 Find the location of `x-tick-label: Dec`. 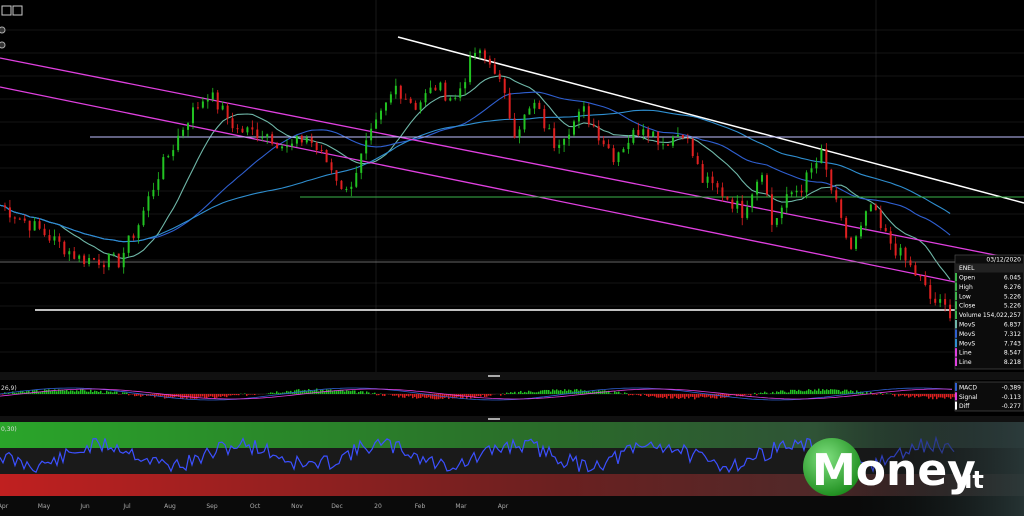

x-tick-label: Dec is located at coordinates (337, 506).